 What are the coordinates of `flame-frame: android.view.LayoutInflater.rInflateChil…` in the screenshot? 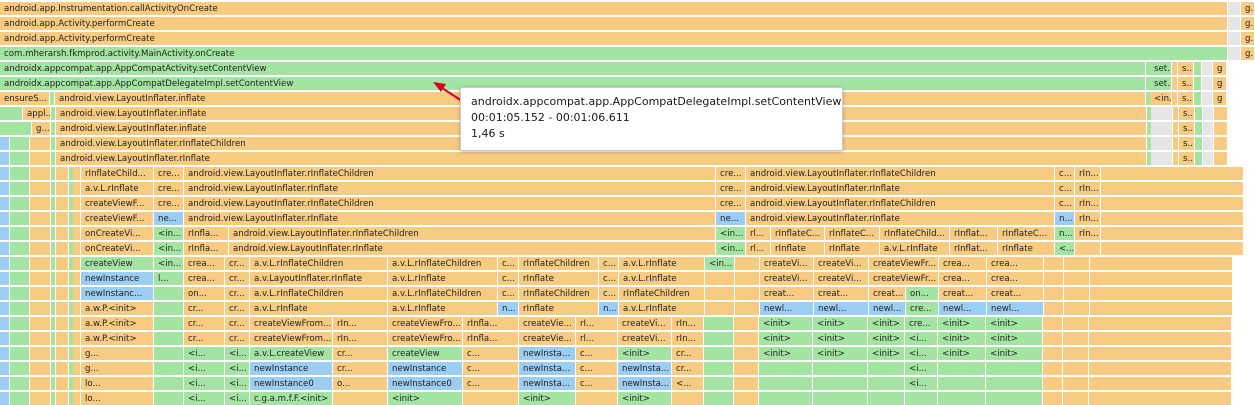 It's located at (900, 174).